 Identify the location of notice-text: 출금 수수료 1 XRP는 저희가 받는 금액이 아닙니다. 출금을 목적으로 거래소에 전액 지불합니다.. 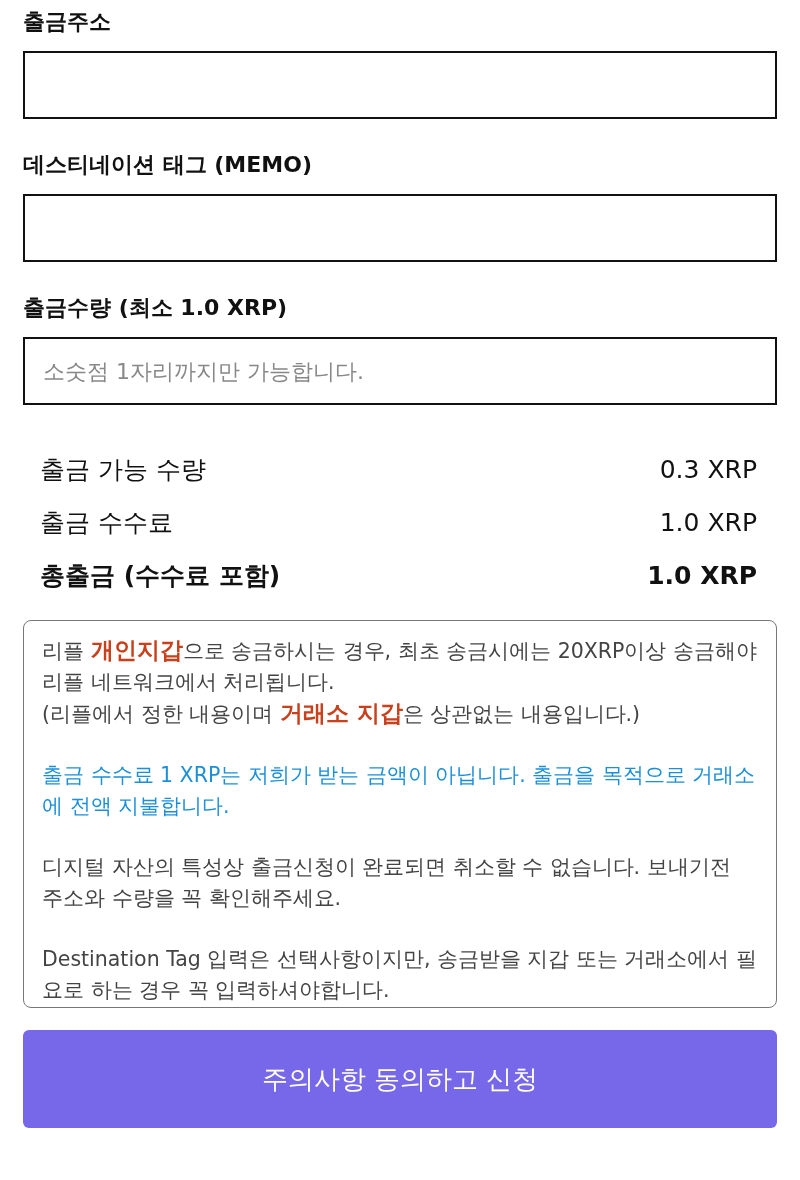
(399, 791).